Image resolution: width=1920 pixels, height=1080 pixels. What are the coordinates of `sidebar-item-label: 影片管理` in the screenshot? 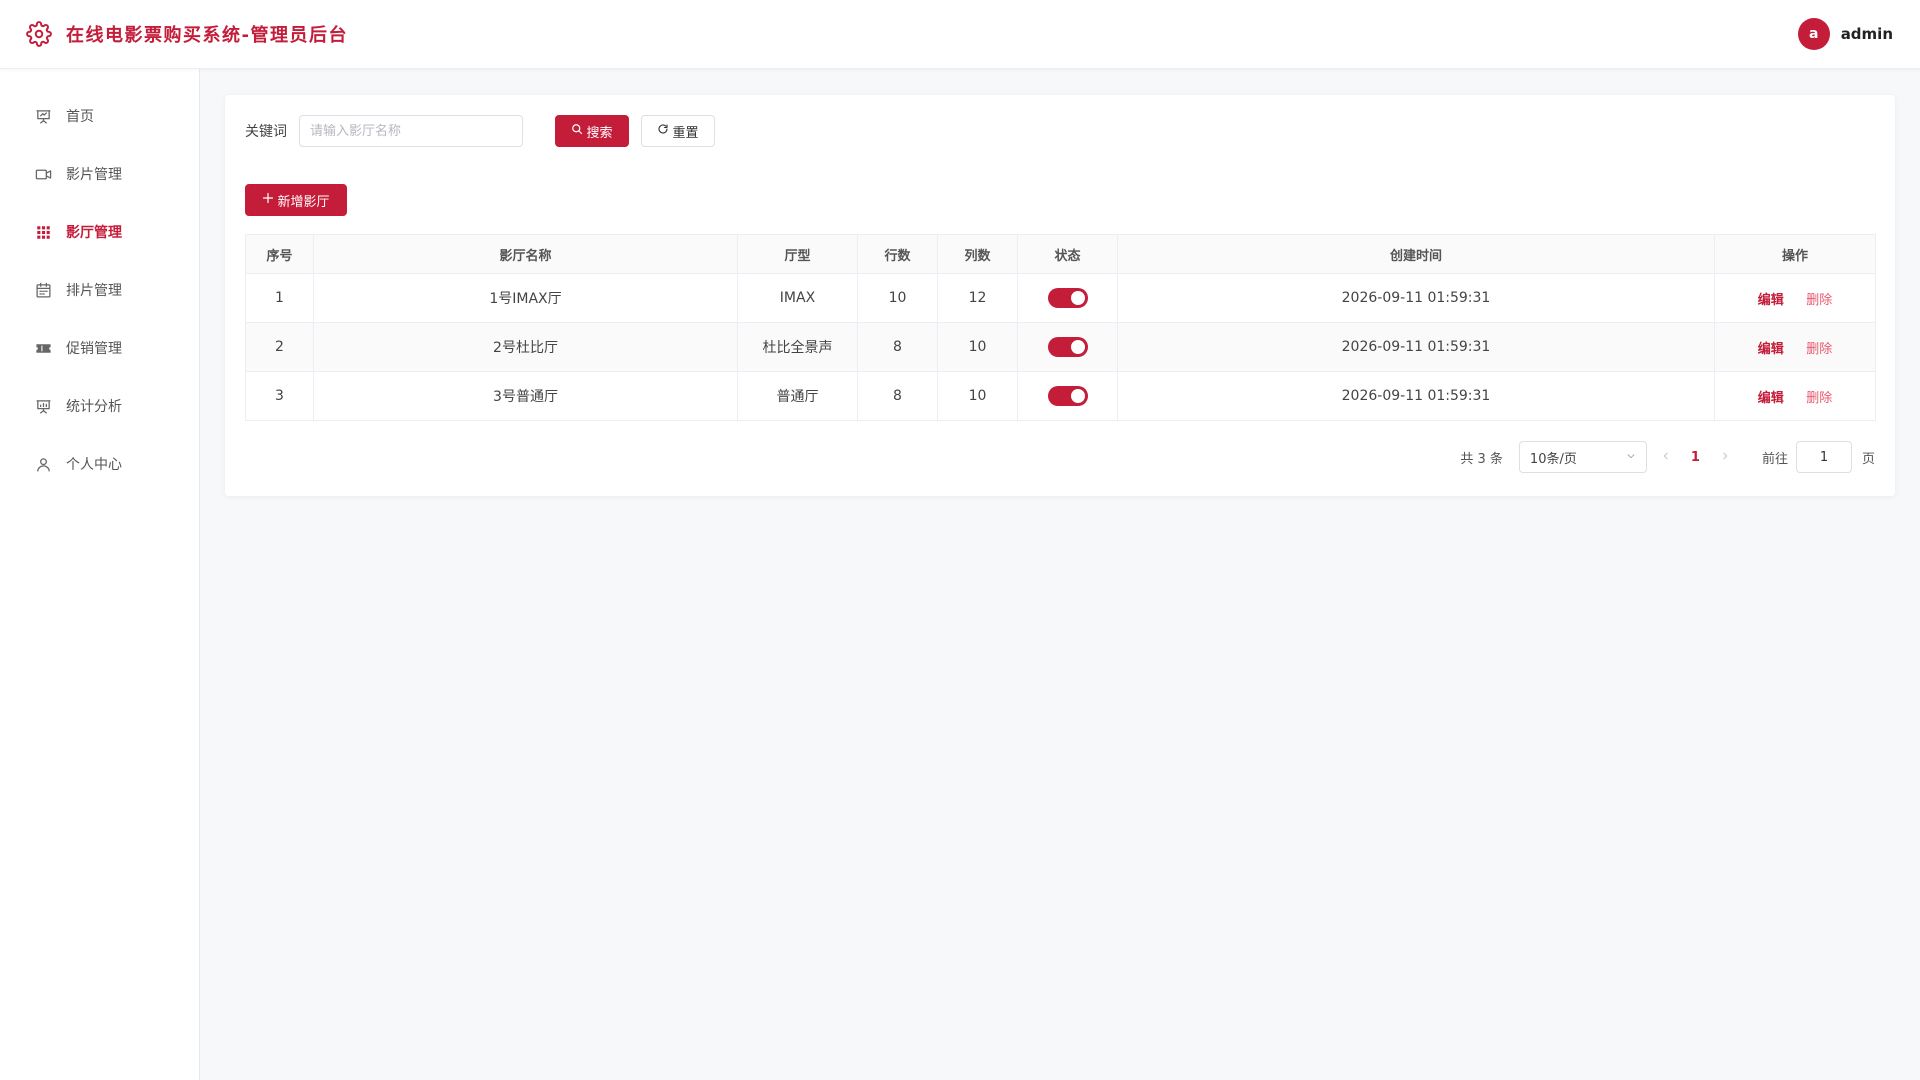 It's located at (94, 175).